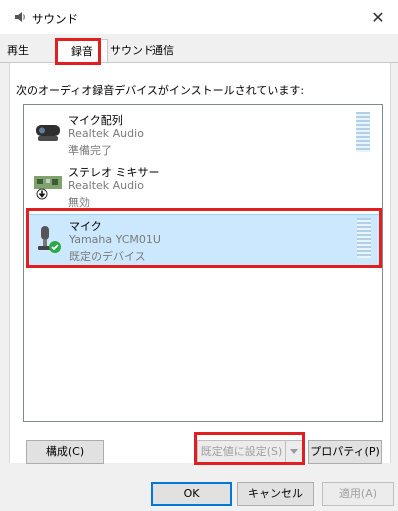 This screenshot has height=511, width=398. Describe the element at coordinates (65, 452) in the screenshot. I see `configure-button: 構成(C)` at that location.